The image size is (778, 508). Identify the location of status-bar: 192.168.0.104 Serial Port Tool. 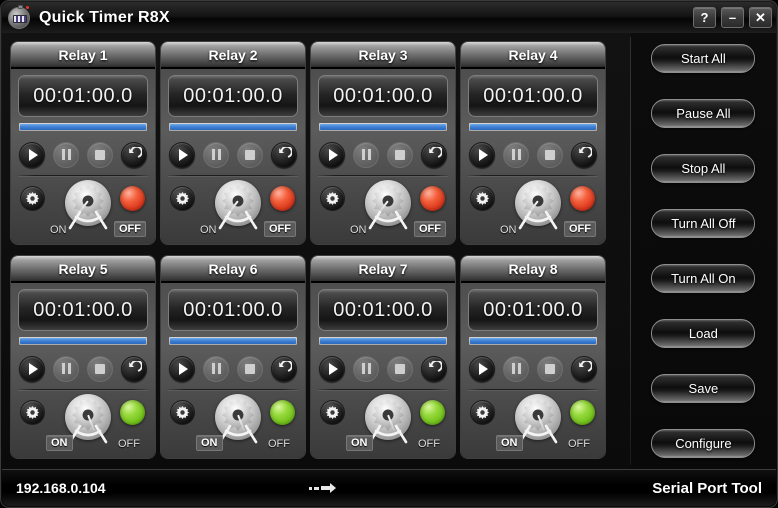
(389, 487).